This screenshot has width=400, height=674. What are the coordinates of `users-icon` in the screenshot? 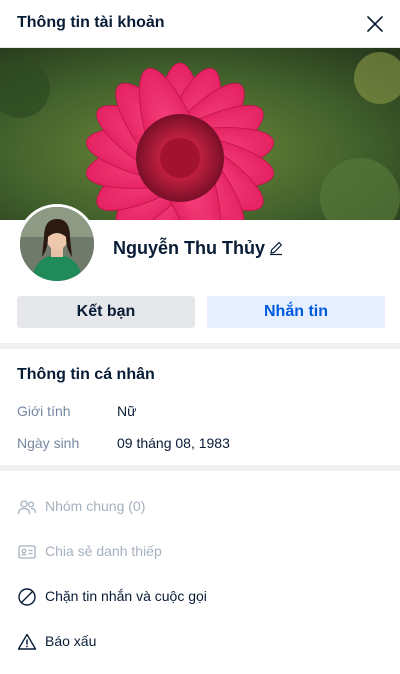 It's located at (27, 507).